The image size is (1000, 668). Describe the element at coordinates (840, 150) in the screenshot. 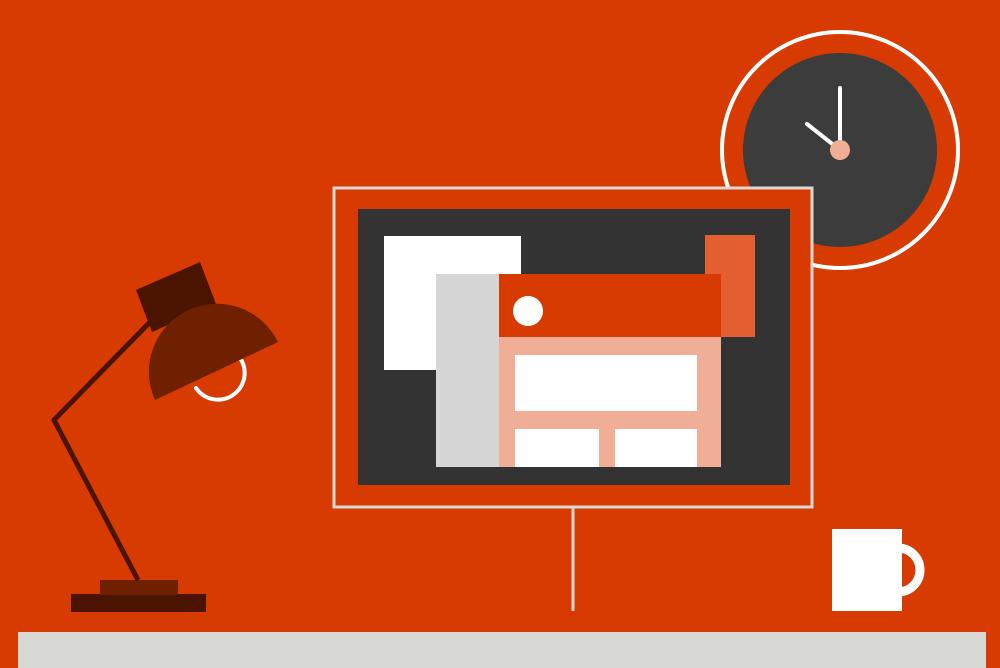

I see `clock-center` at that location.